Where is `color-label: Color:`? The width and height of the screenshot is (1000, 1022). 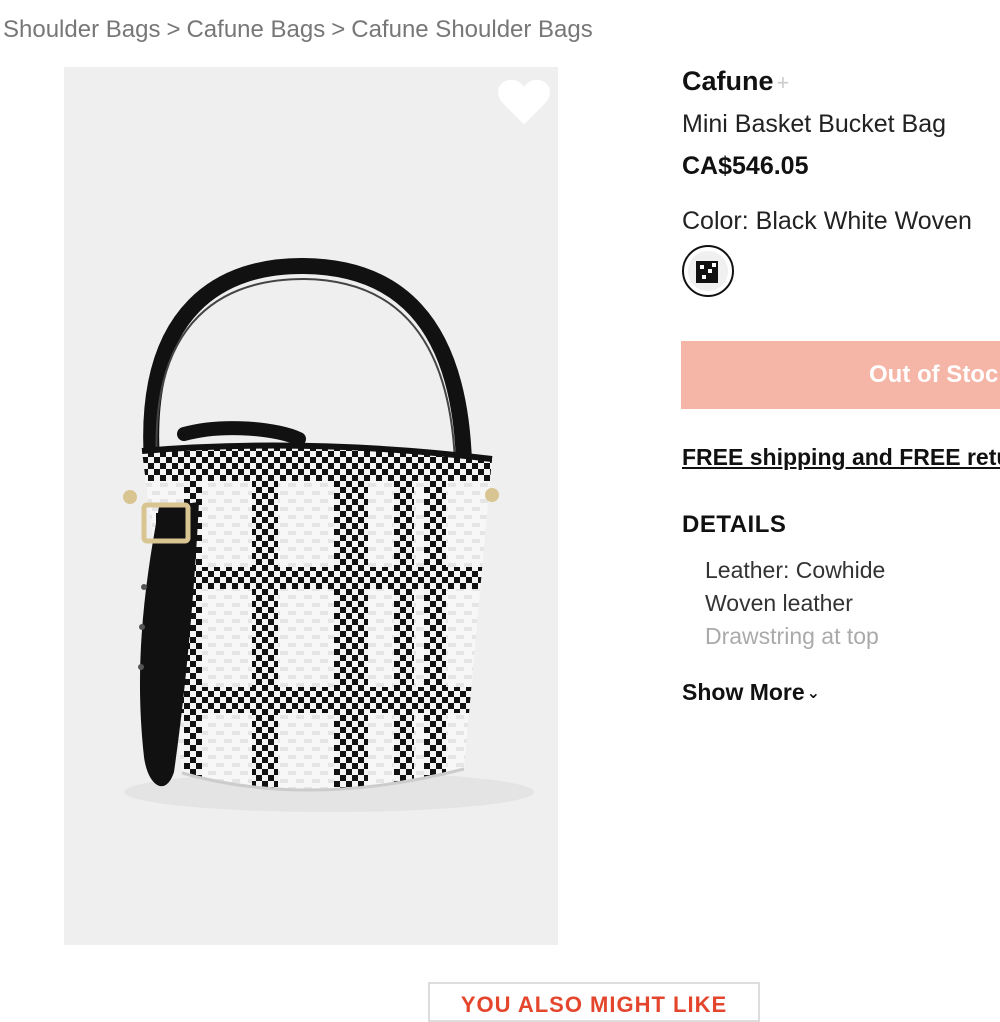 color-label: Color: is located at coordinates (715, 221).